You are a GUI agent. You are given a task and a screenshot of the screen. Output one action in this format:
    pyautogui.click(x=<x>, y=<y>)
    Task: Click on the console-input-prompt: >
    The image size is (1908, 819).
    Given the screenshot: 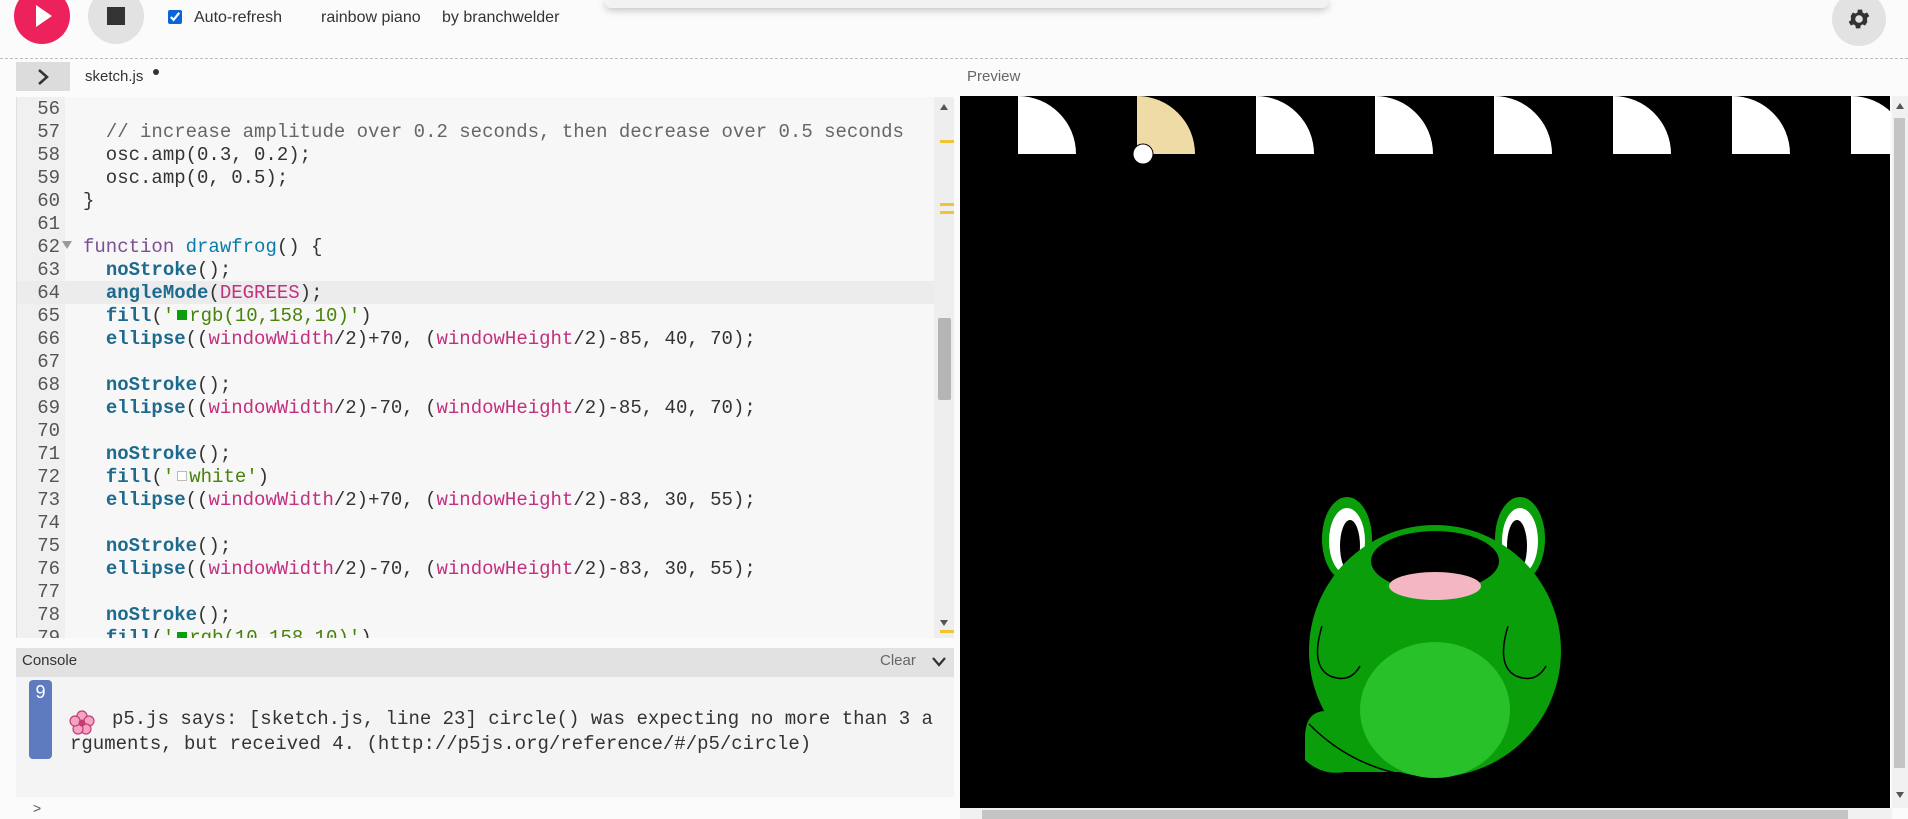 What is the action you would take?
    pyautogui.click(x=37, y=808)
    